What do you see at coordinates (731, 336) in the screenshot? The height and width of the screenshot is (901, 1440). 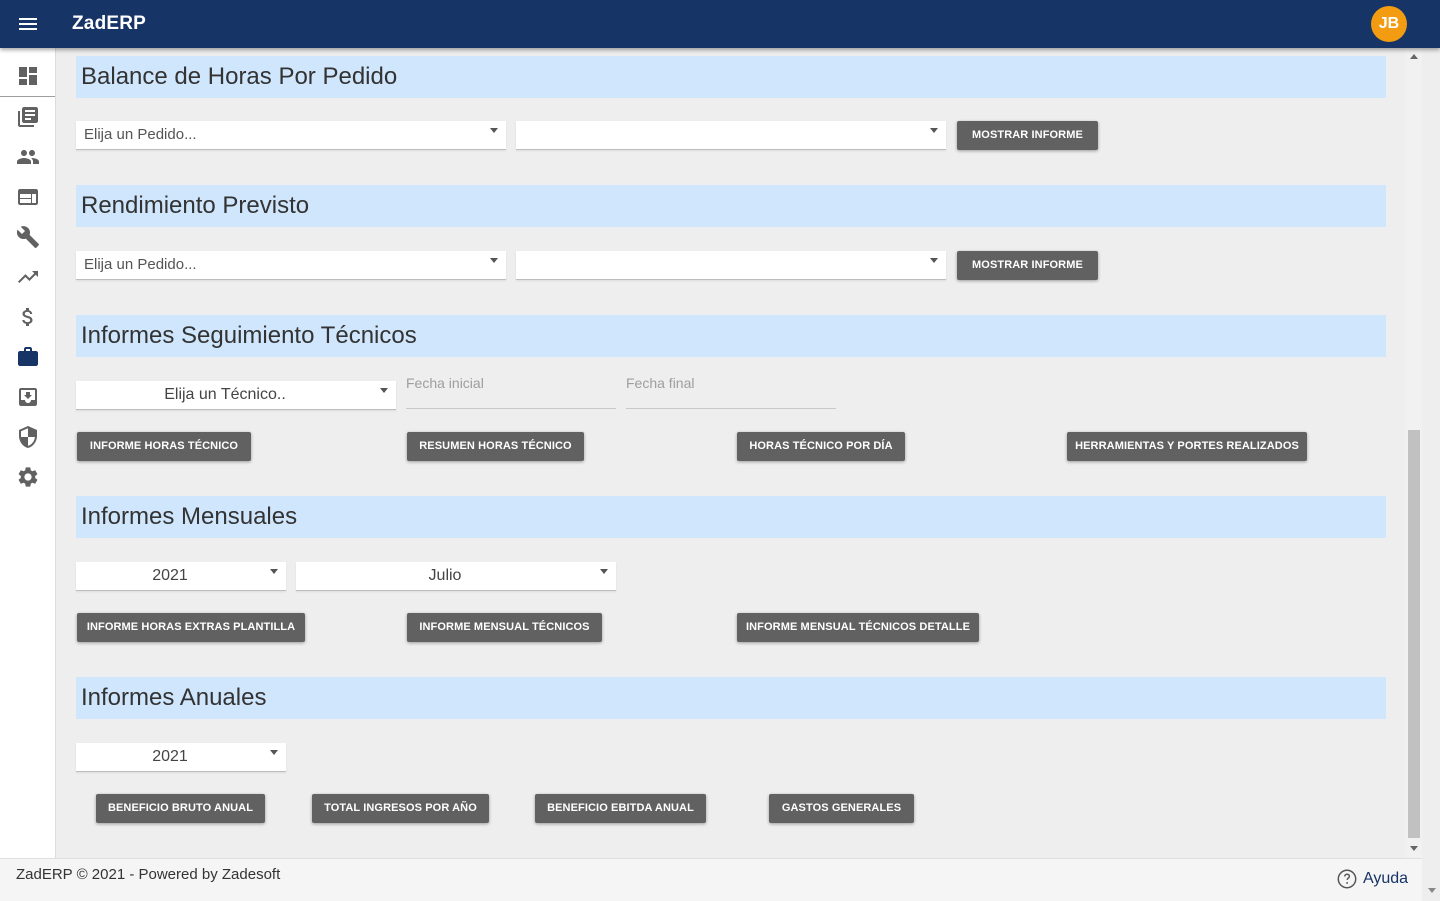 I see `section-header-seguimiento: Informes Seguimiento Técnicos` at bounding box center [731, 336].